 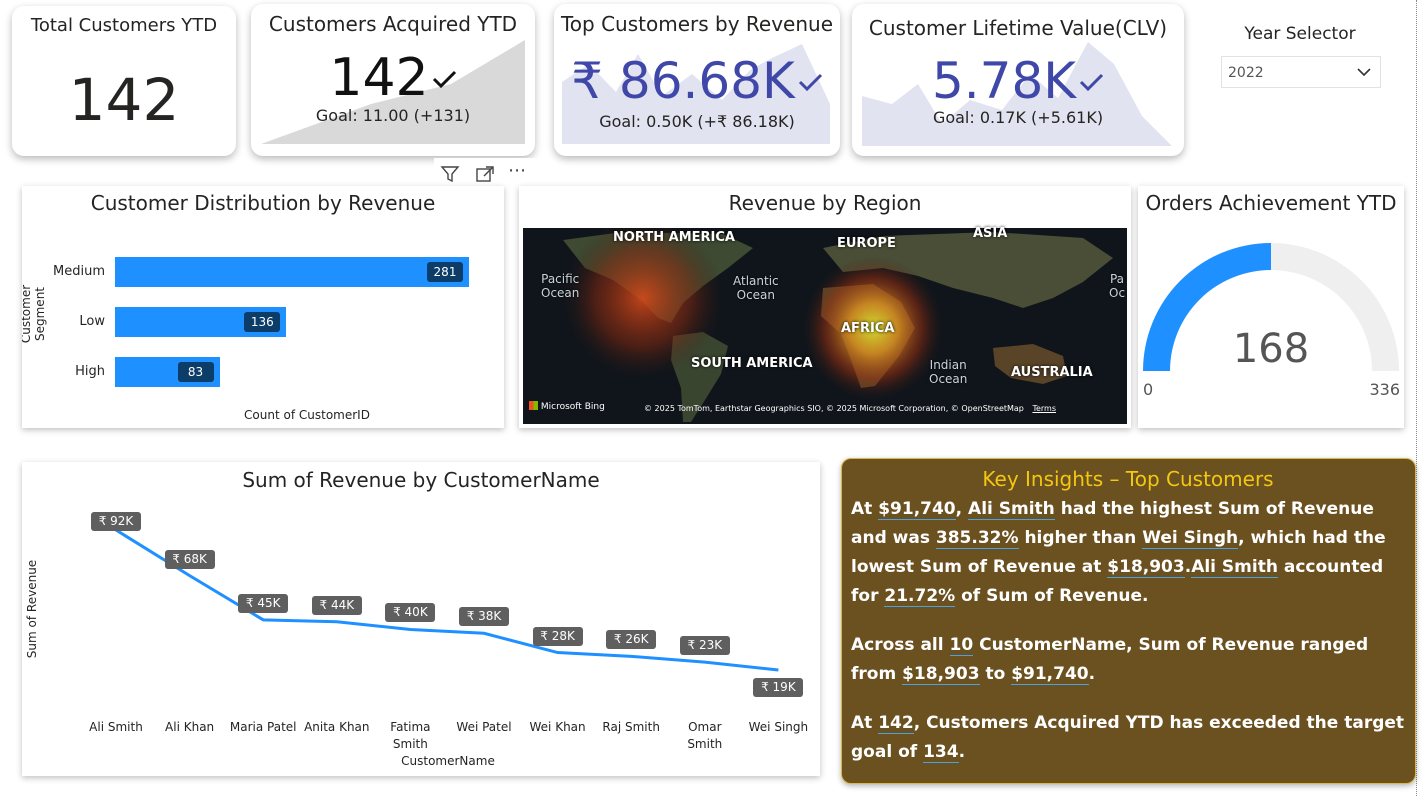 What do you see at coordinates (517, 170) in the screenshot?
I see `more-options-icon: ⋯` at bounding box center [517, 170].